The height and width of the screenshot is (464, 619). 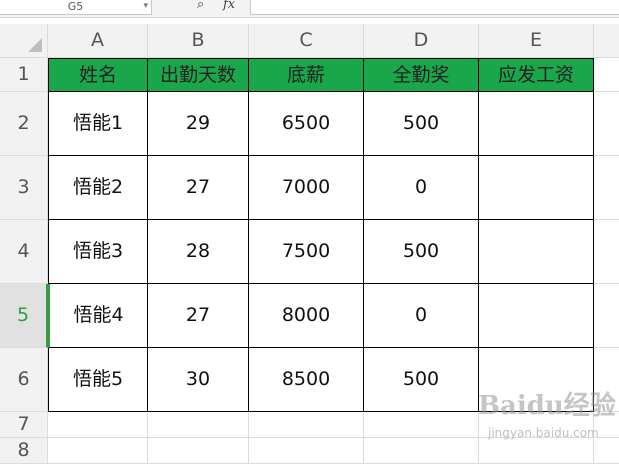 What do you see at coordinates (543, 433) in the screenshot?
I see `watermark-url: jingyan.baidu.com` at bounding box center [543, 433].